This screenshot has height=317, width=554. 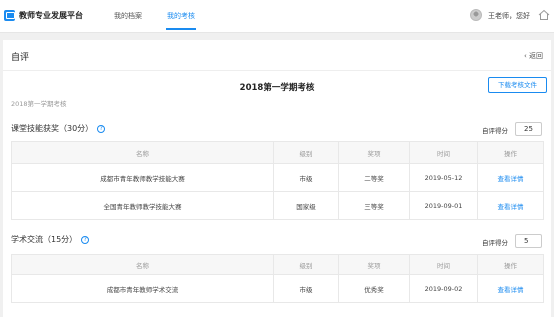 What do you see at coordinates (181, 29) in the screenshot?
I see `nav-active-indicator` at bounding box center [181, 29].